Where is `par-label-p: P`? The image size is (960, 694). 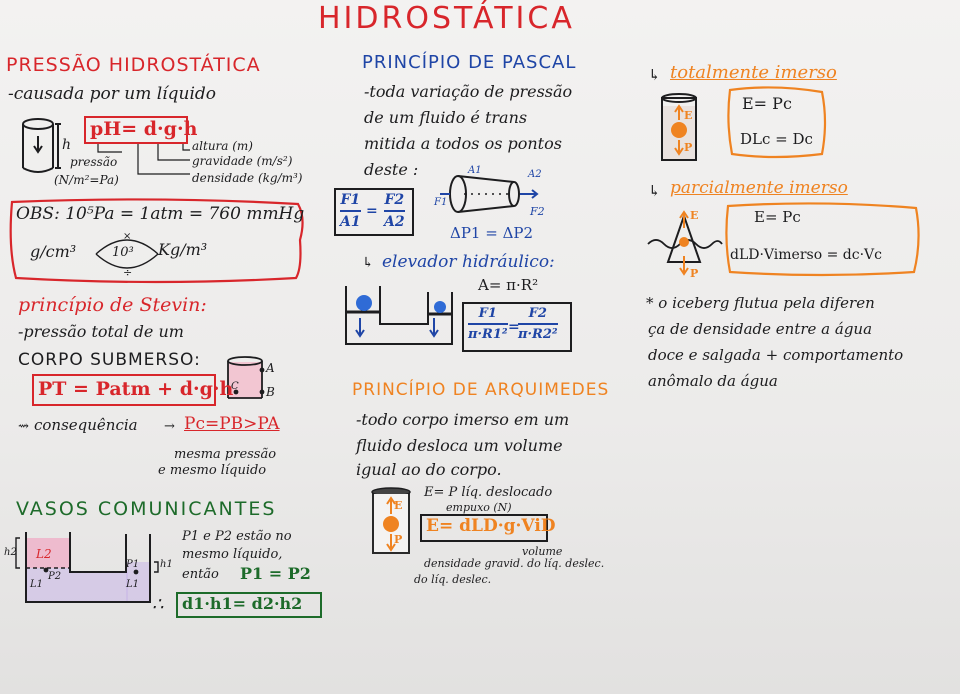
par-label-p: P is located at coordinates (694, 273).